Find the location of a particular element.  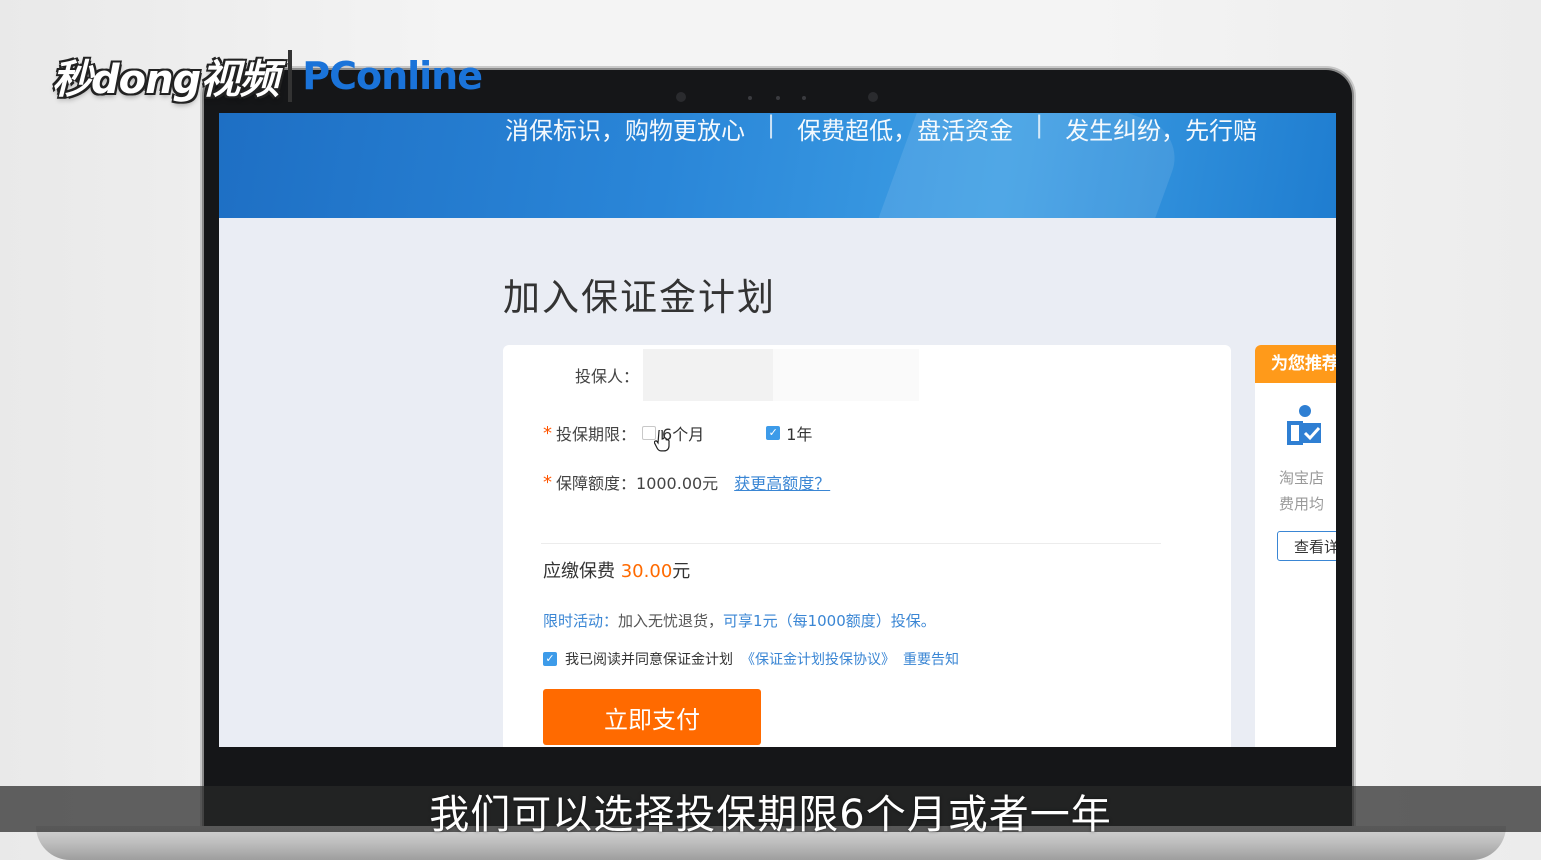

period-row: * 投保期限： 6个月 ✓ 1年 is located at coordinates (677, 433).